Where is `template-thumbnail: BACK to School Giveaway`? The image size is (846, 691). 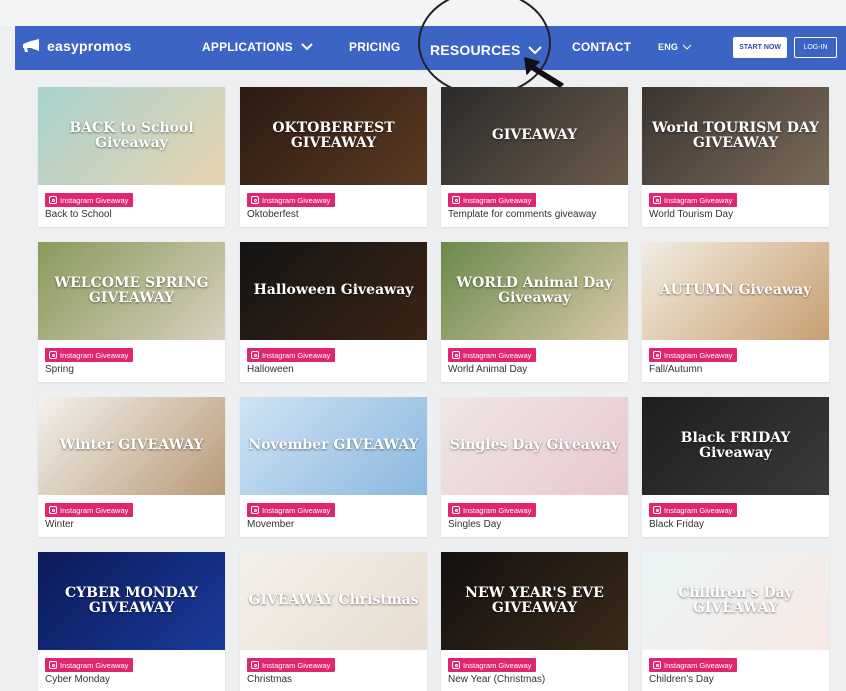 template-thumbnail: BACK to School Giveaway is located at coordinates (131, 136).